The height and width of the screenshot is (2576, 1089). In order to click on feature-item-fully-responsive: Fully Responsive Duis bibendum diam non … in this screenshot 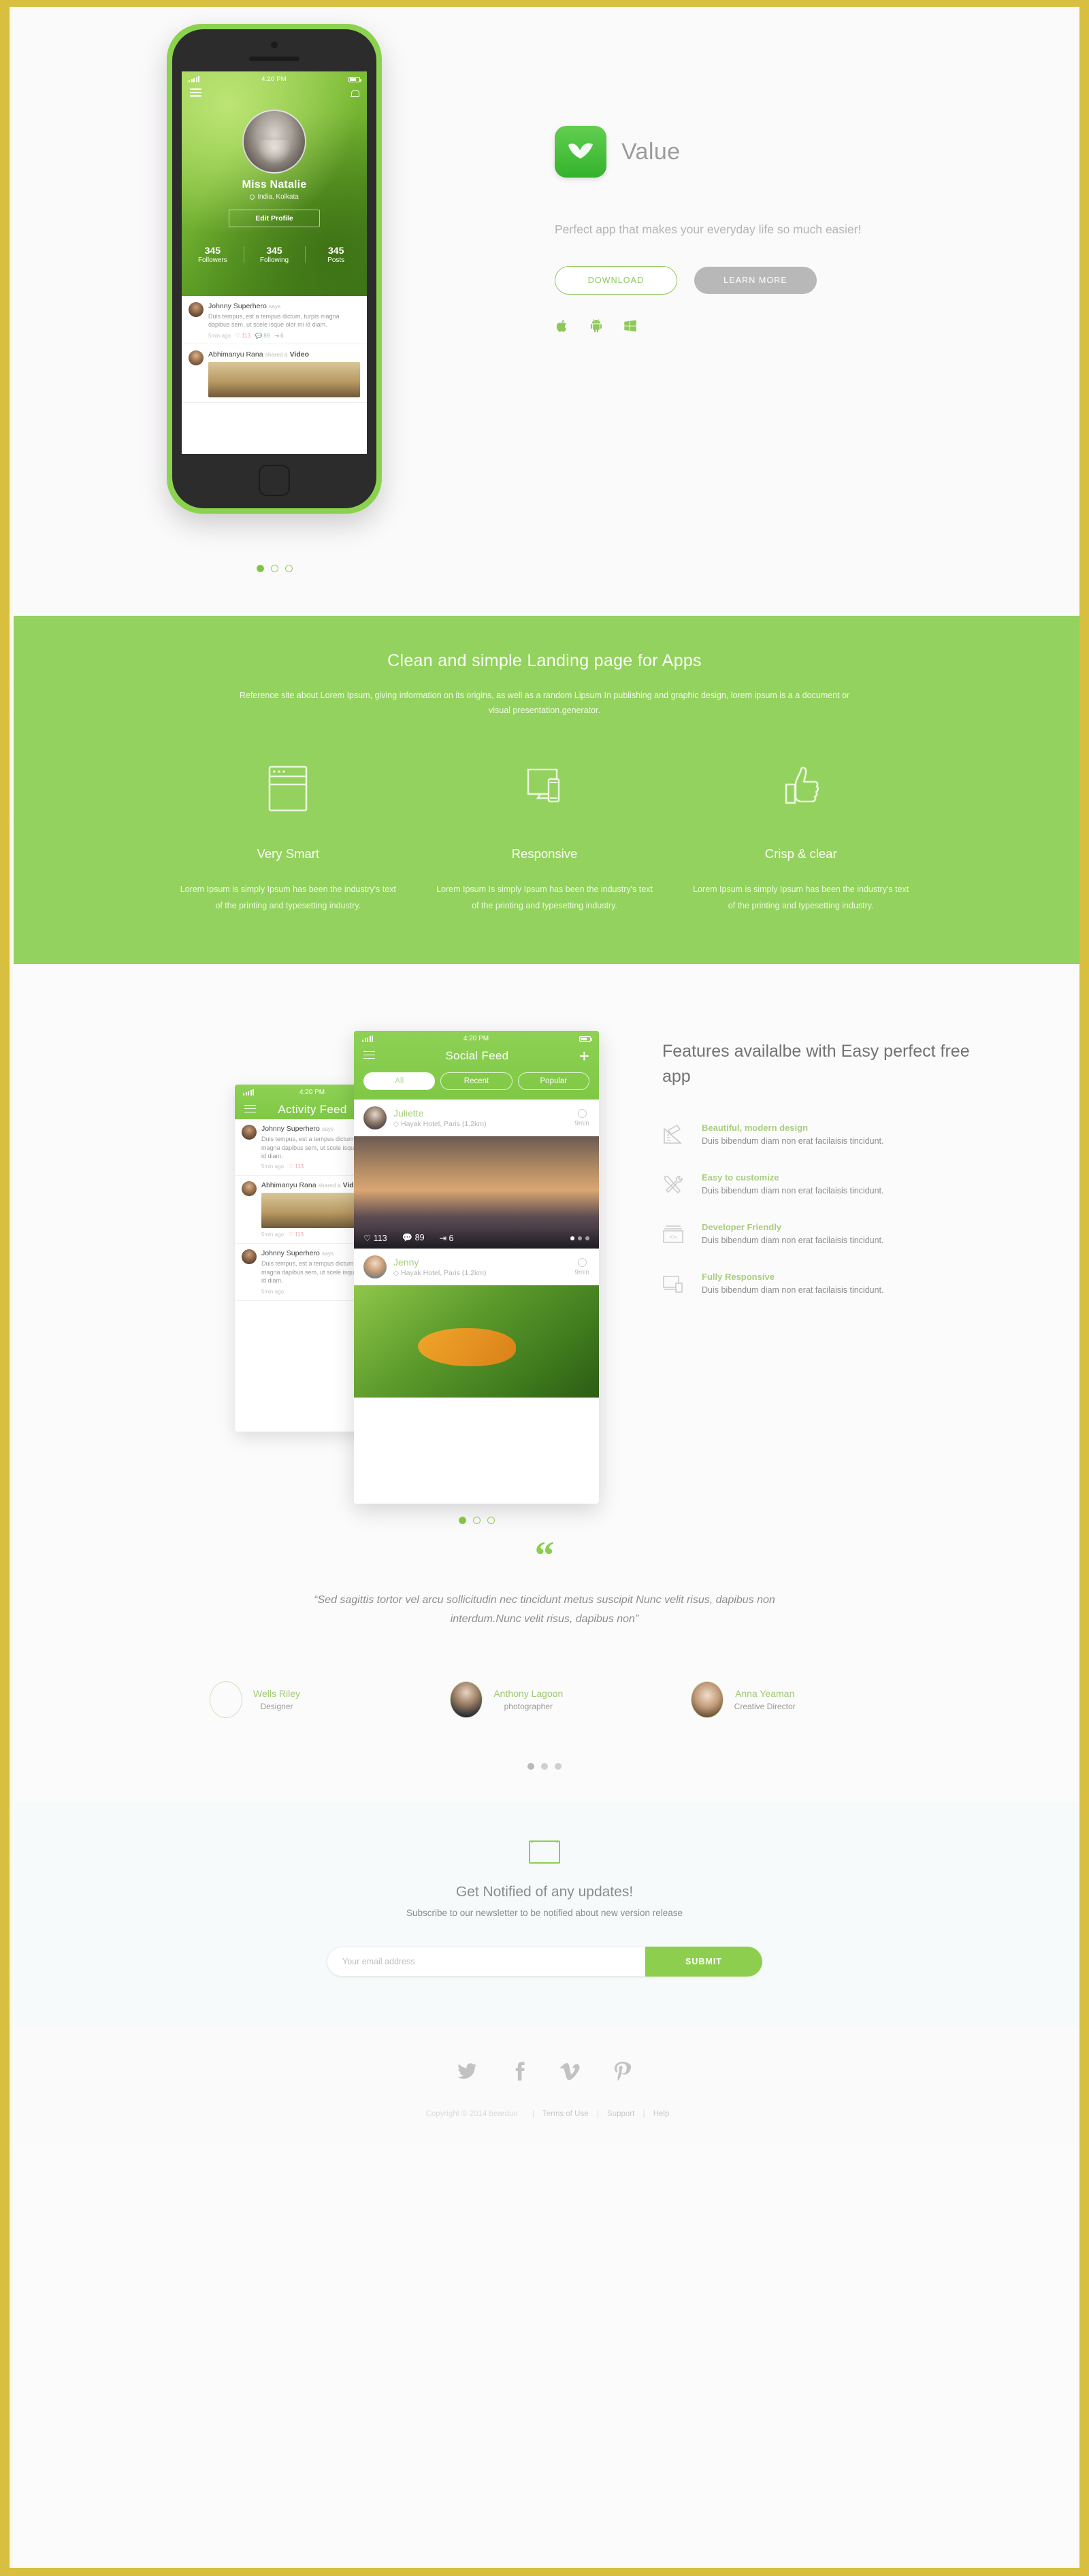, I will do `click(822, 1284)`.